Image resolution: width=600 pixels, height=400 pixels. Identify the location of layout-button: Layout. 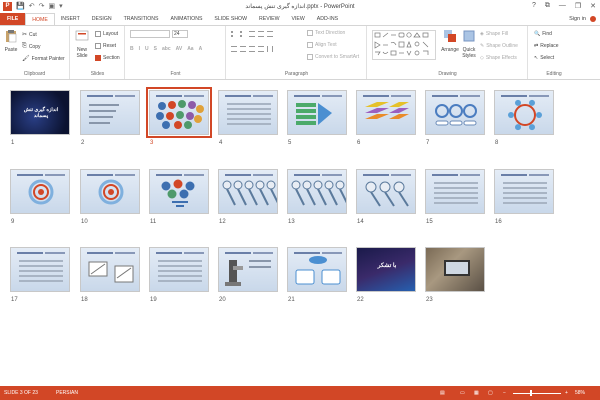
(106, 34).